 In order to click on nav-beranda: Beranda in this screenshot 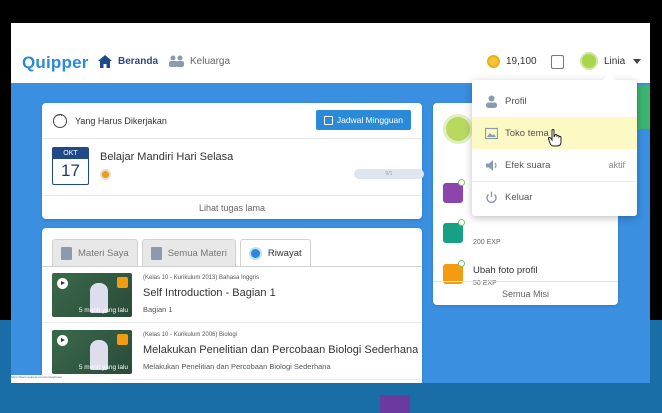, I will do `click(128, 61)`.